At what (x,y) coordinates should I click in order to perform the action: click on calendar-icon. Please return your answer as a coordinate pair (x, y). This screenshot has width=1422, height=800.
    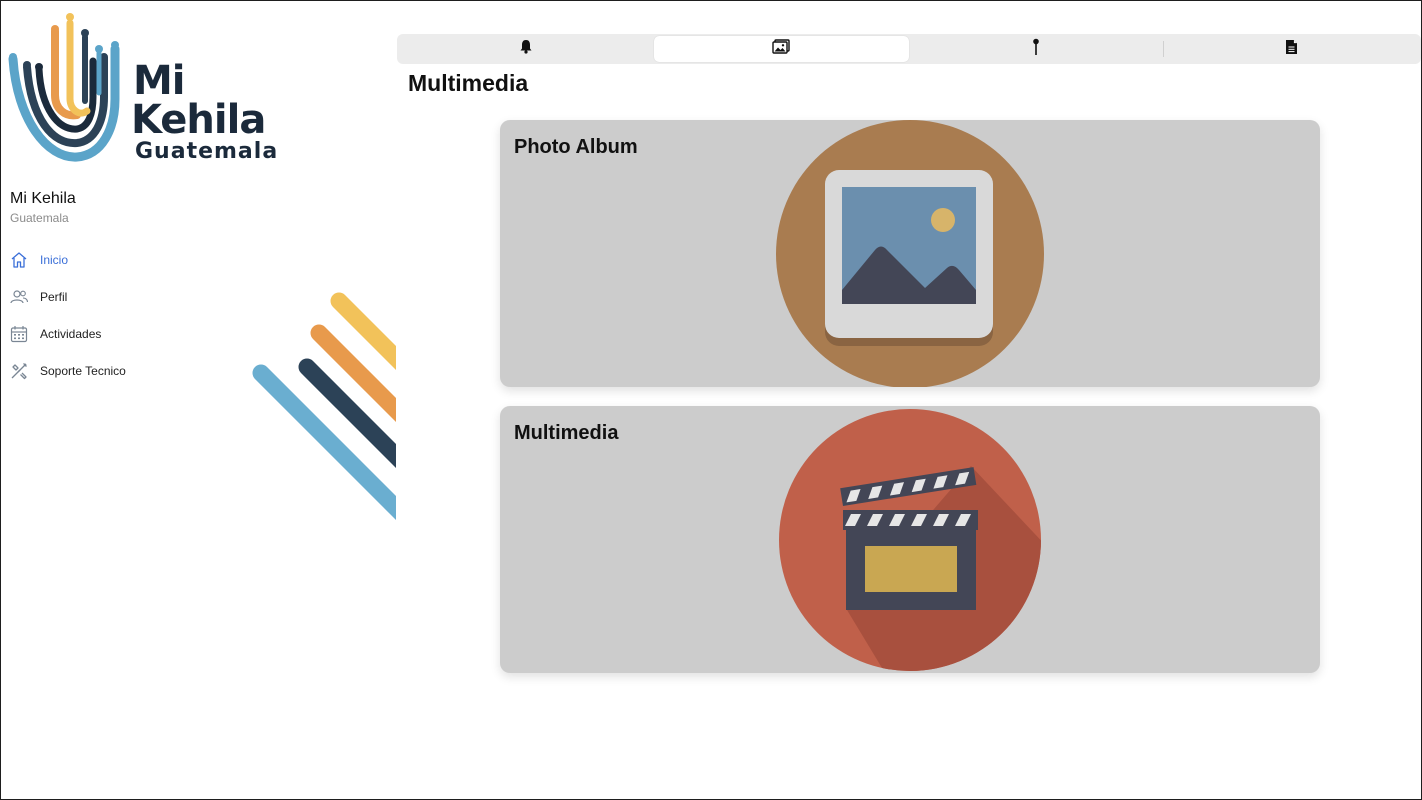
    Looking at the image, I should click on (19, 334).